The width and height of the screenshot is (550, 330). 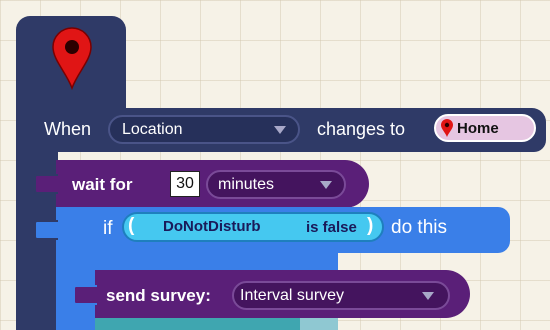 I want to click on close-paren: ), so click(x=370, y=225).